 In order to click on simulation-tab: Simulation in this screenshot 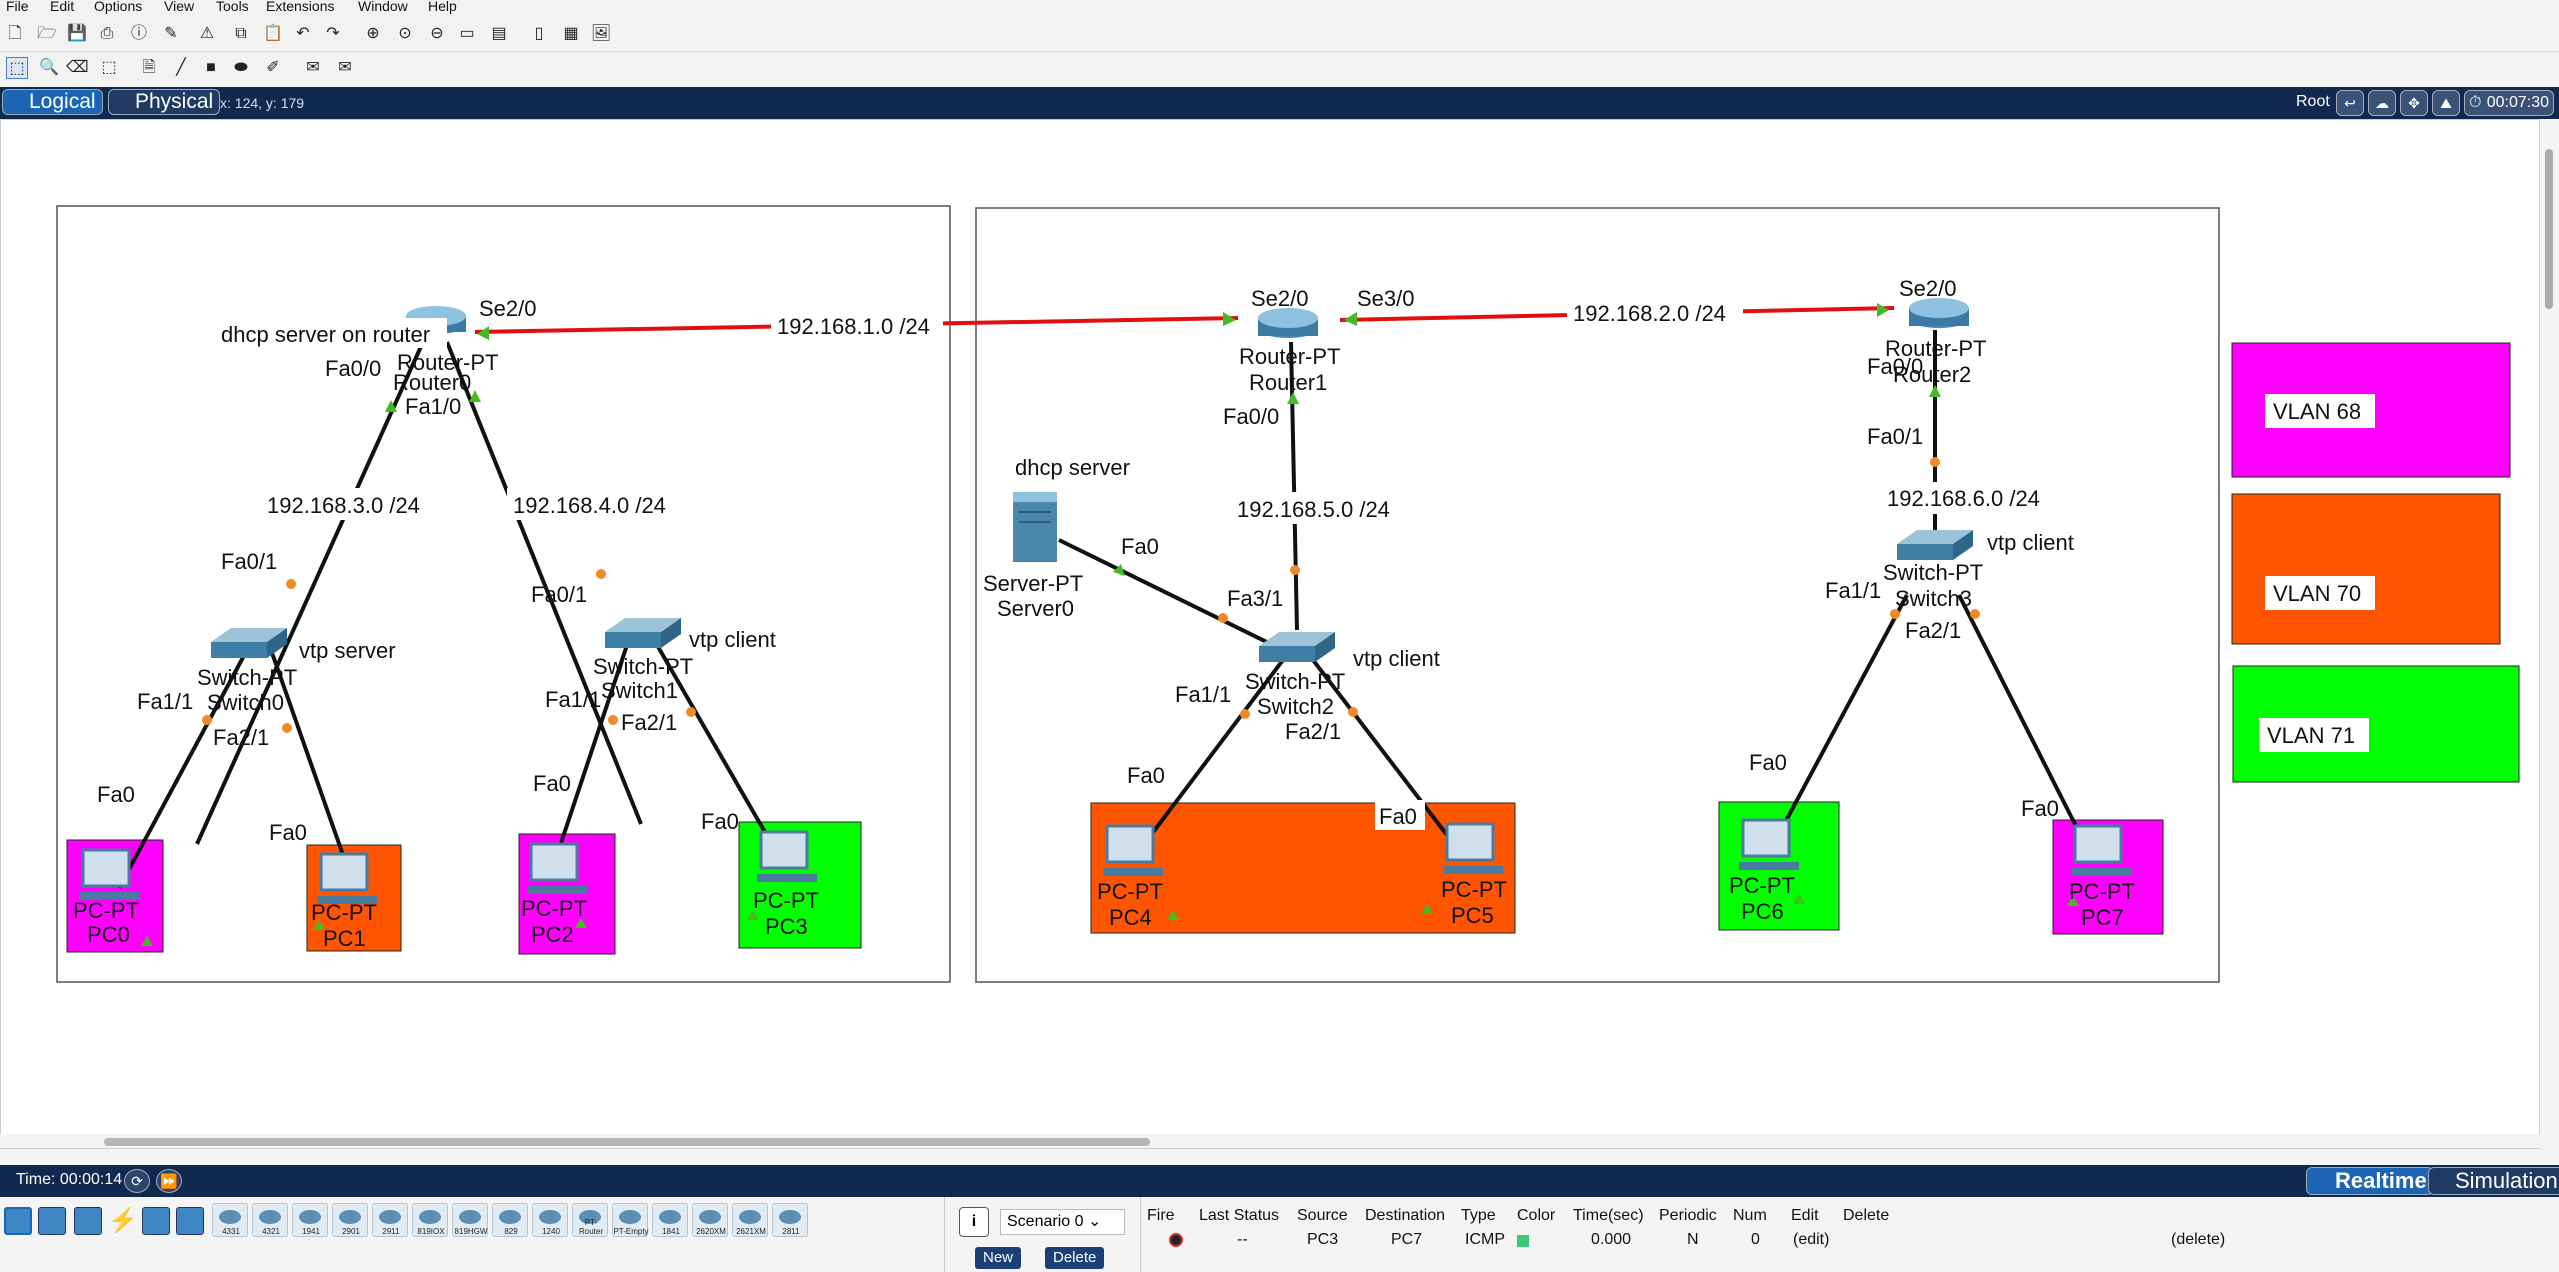, I will do `click(2493, 1181)`.